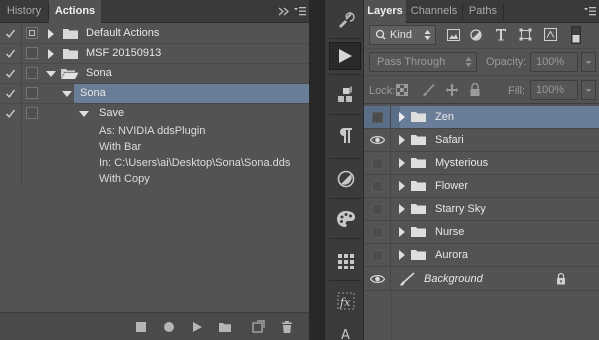 Image resolution: width=599 pixels, height=340 pixels. I want to click on layer-group-row: Zen, so click(481, 117).